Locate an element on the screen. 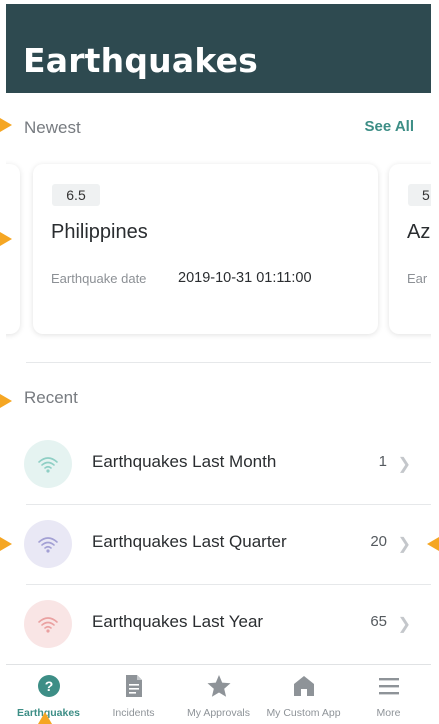 This screenshot has height=724, width=439. list-item-last-quarter: Earthquakes Last Quarter 20 ❯ is located at coordinates (218, 544).